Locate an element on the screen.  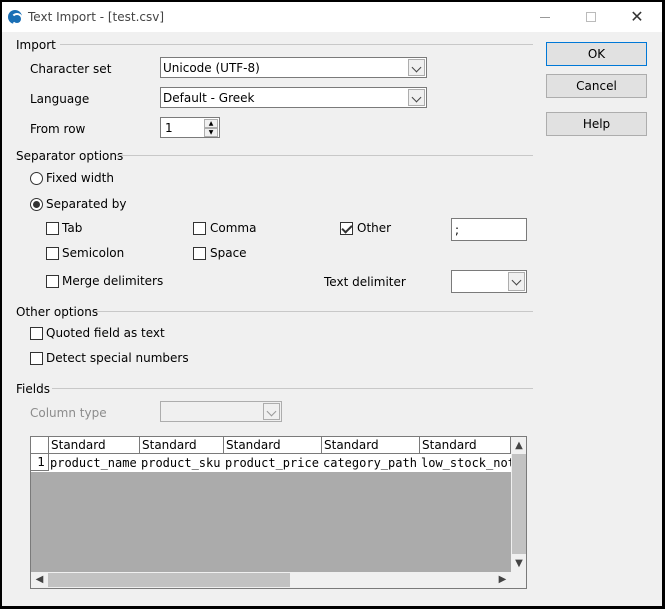
other-checkbox is located at coordinates (346, 228).